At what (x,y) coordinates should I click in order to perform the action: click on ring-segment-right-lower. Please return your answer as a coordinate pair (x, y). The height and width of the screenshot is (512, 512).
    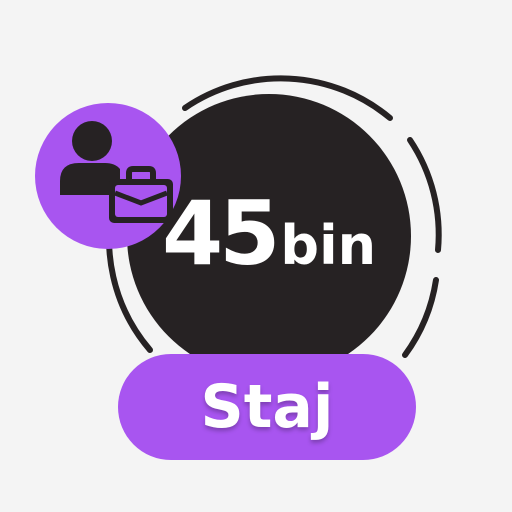
    Looking at the image, I should click on (420, 317).